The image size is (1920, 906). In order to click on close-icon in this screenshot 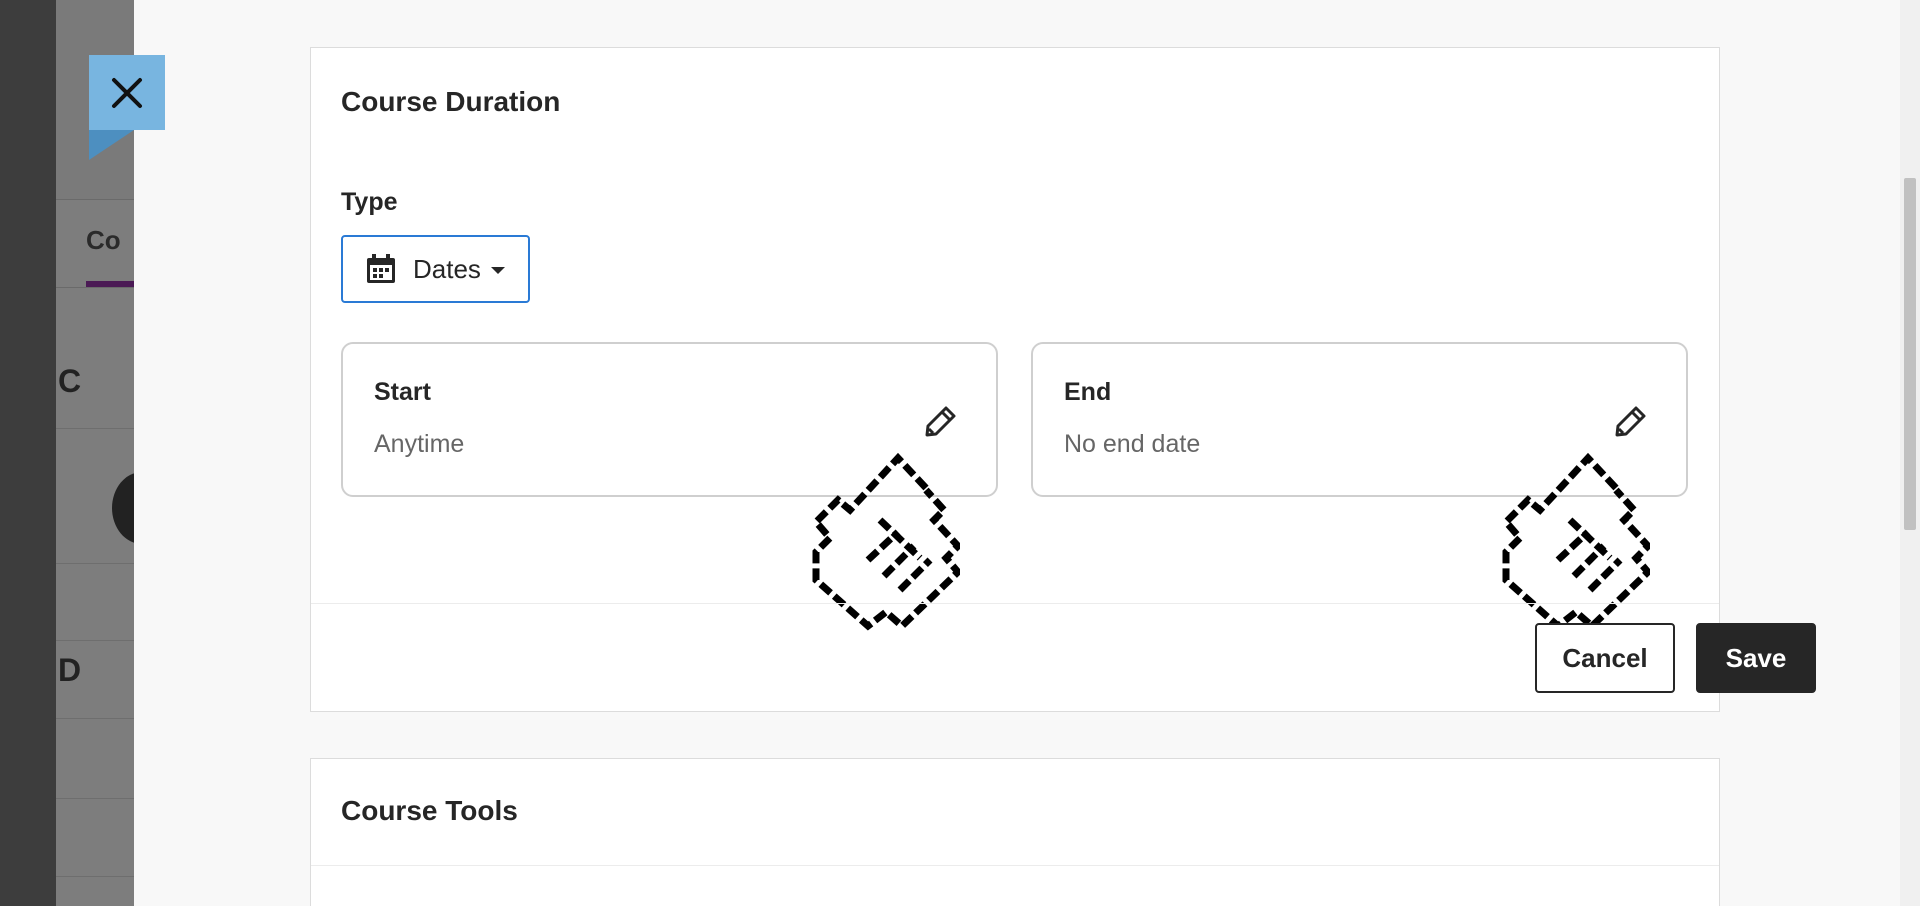, I will do `click(127, 92)`.